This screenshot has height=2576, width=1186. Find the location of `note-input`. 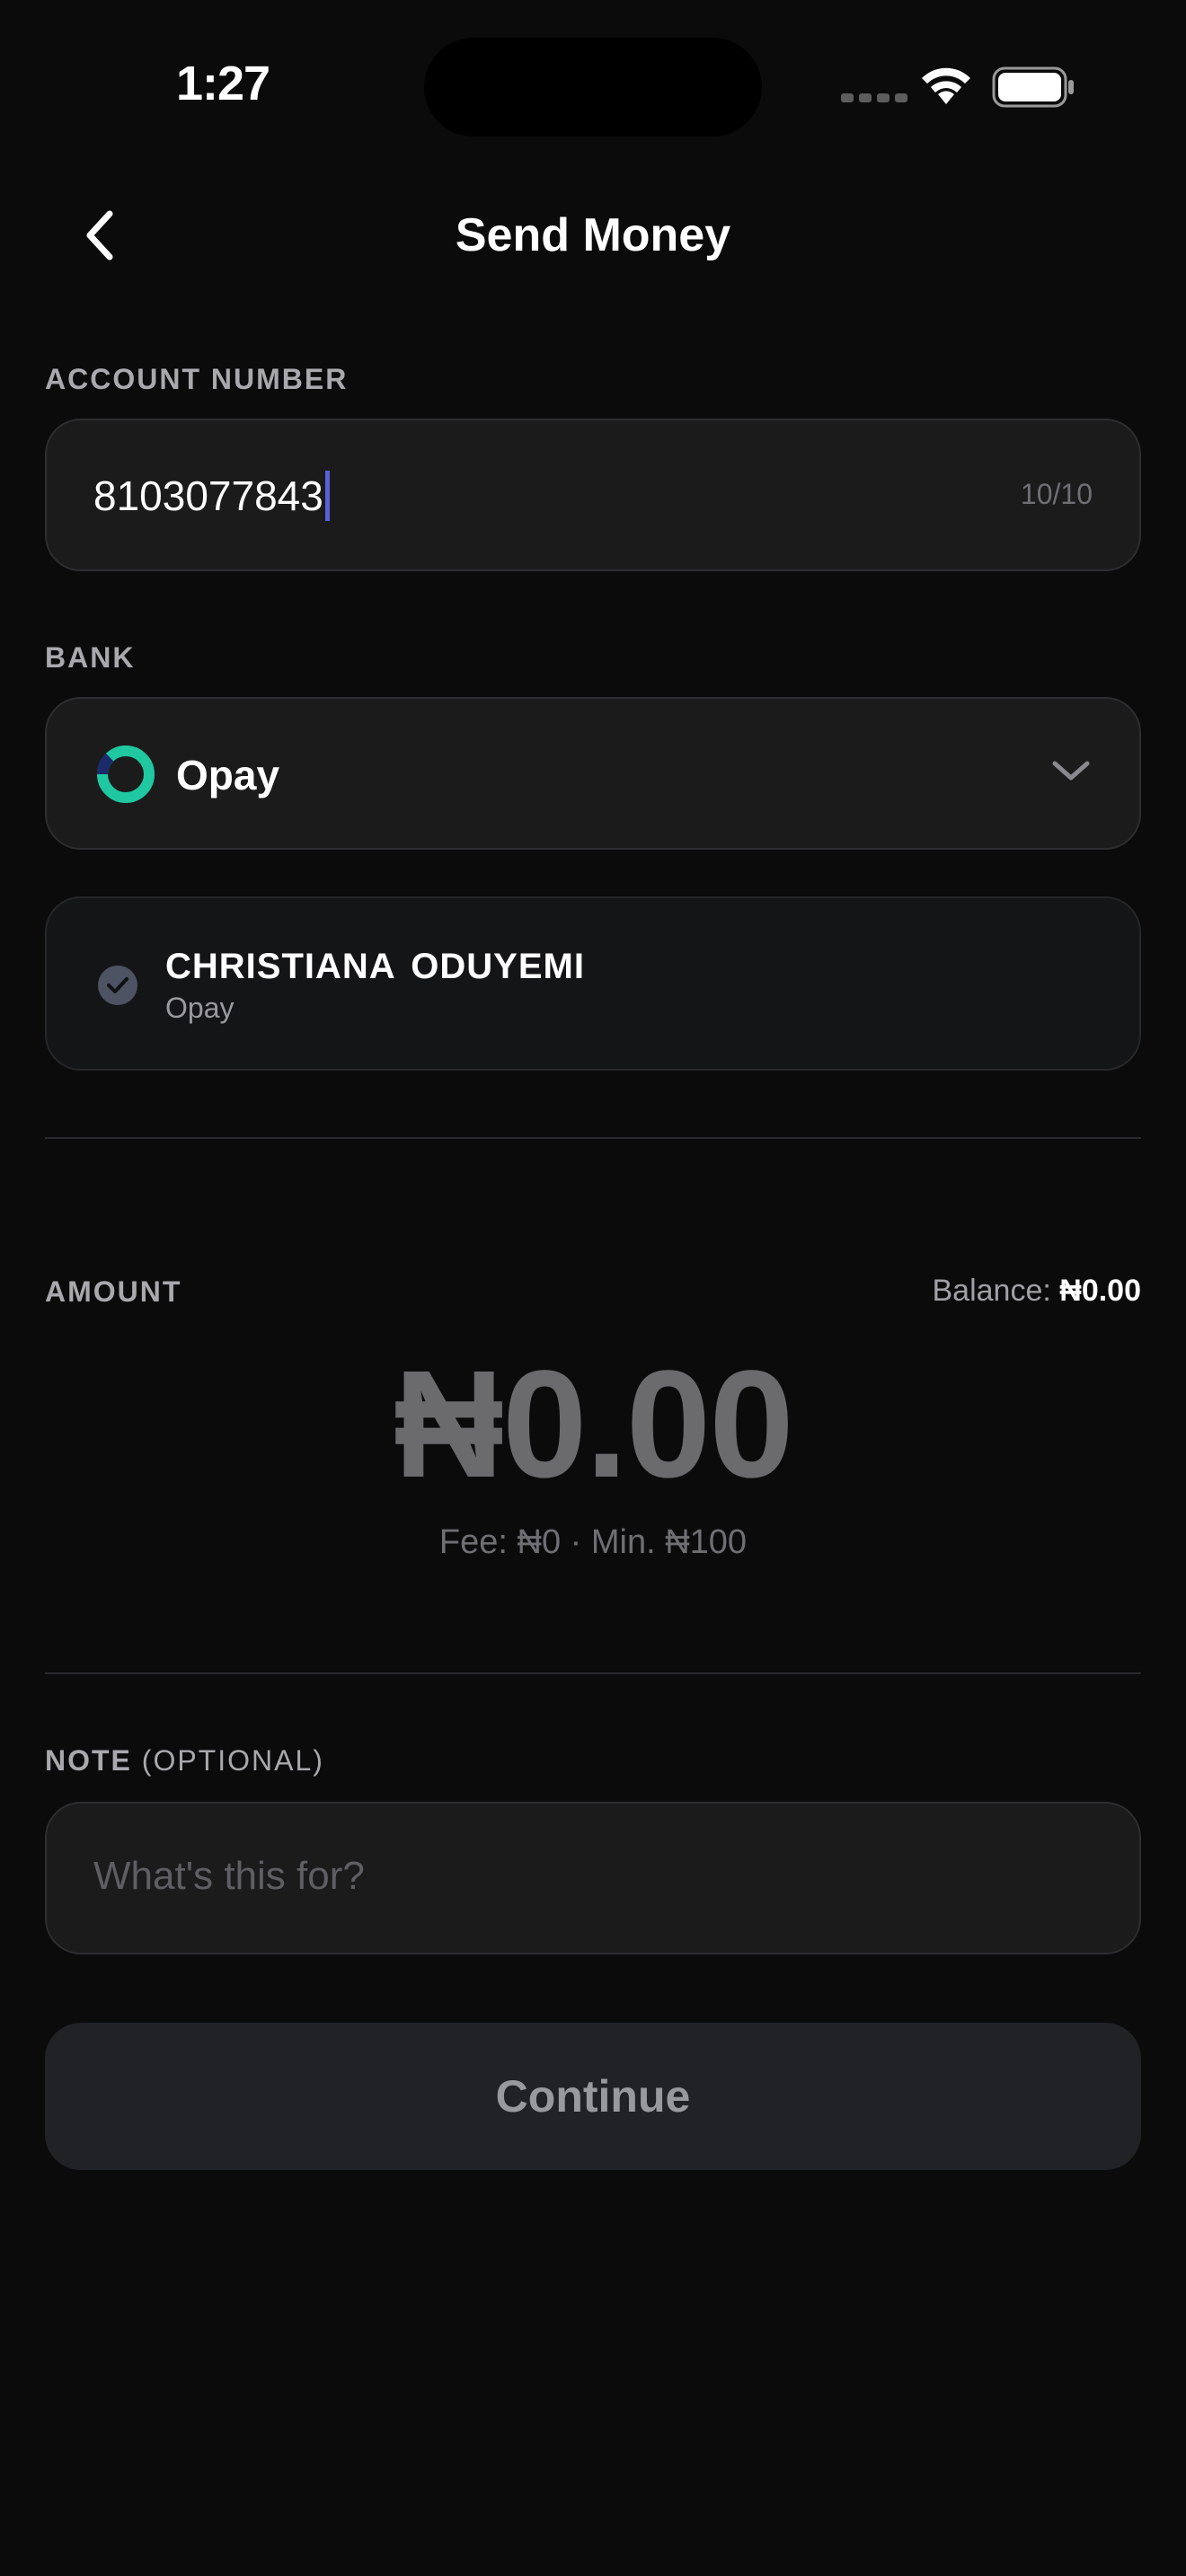

note-input is located at coordinates (587, 1876).